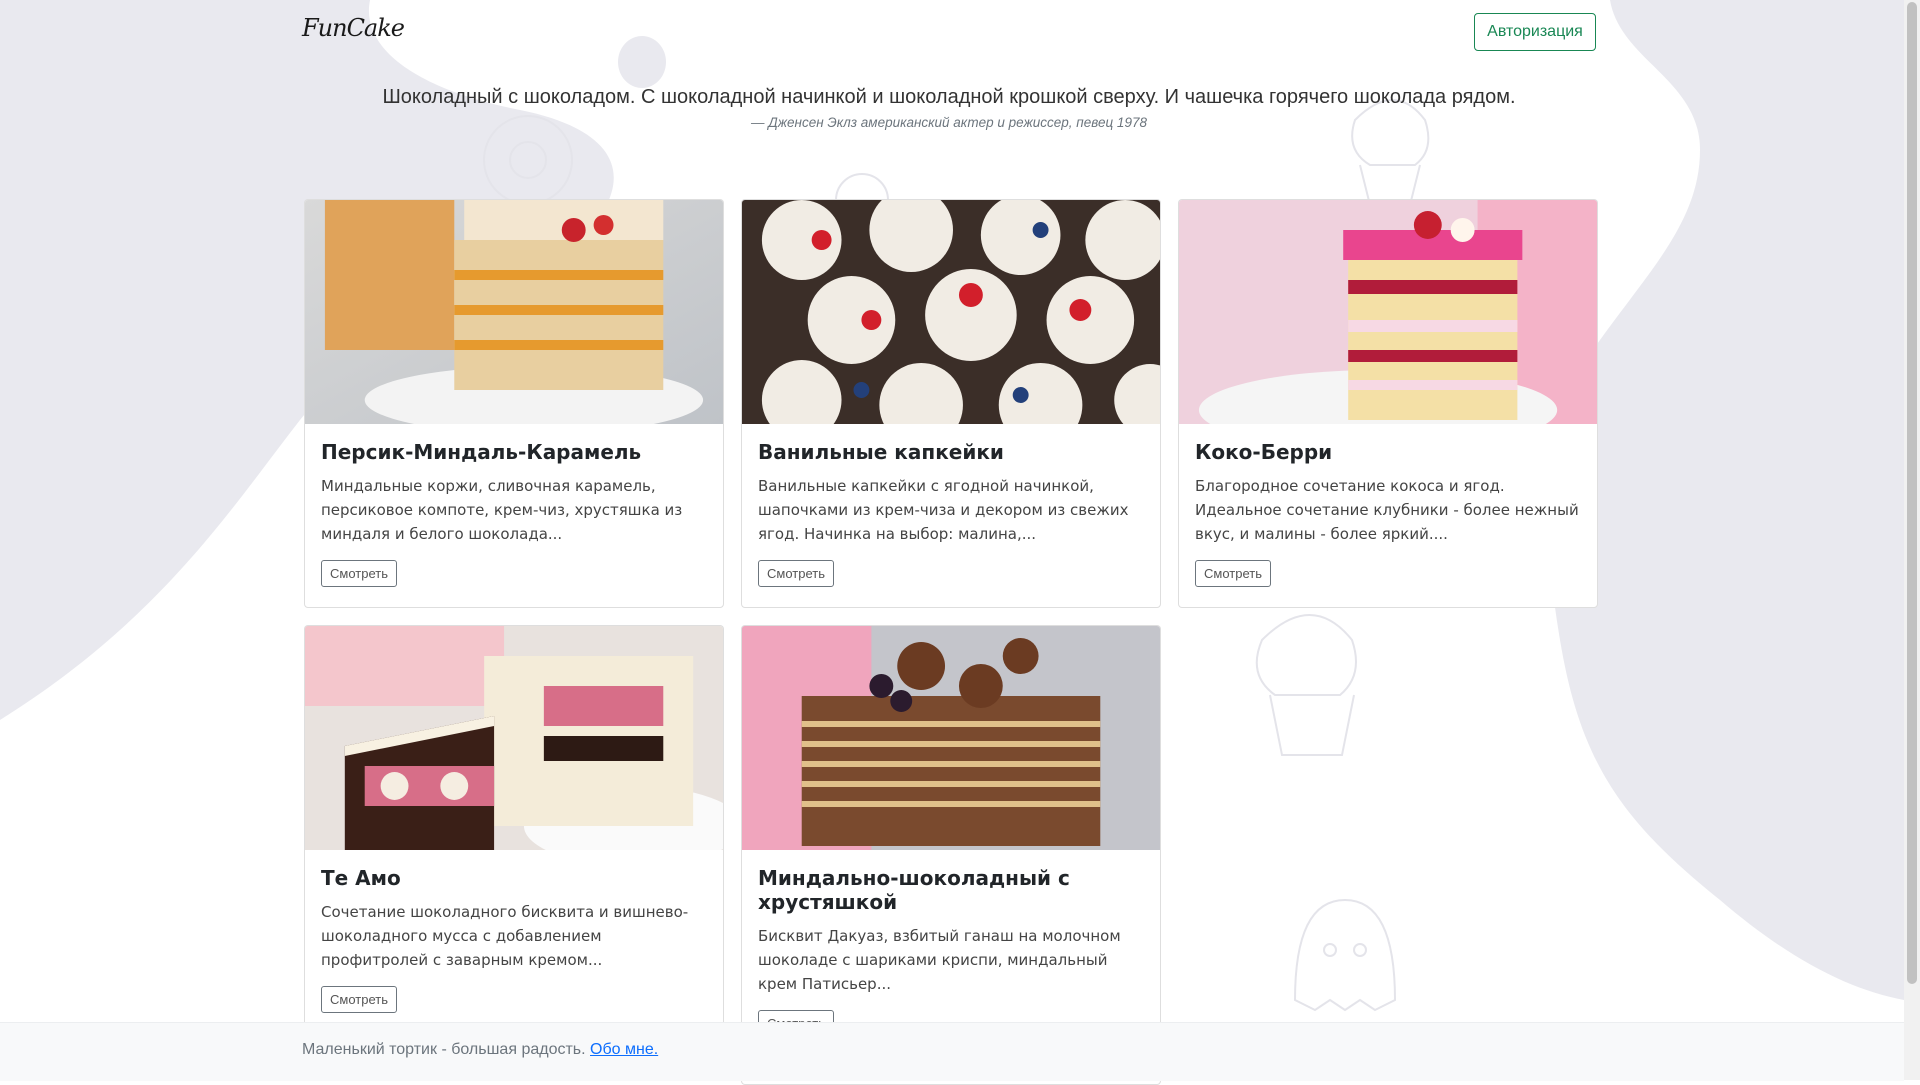 Image resolution: width=1920 pixels, height=1085 pixels. Describe the element at coordinates (952, 32) in the screenshot. I see `navbar: FunCake Авторизация` at that location.